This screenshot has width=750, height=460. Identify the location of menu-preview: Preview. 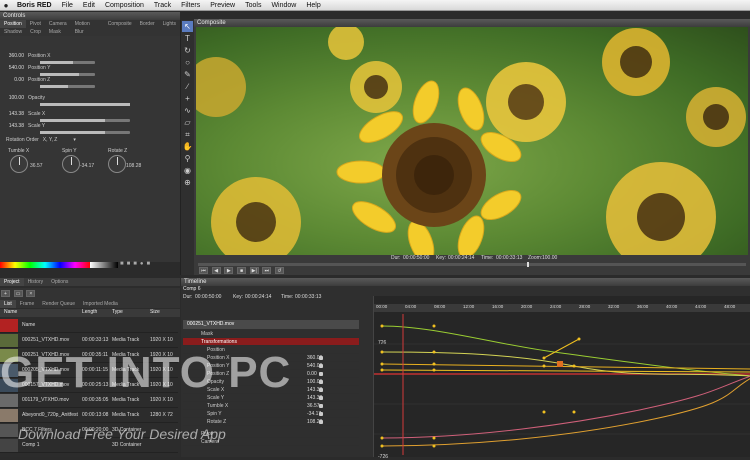
(222, 5).